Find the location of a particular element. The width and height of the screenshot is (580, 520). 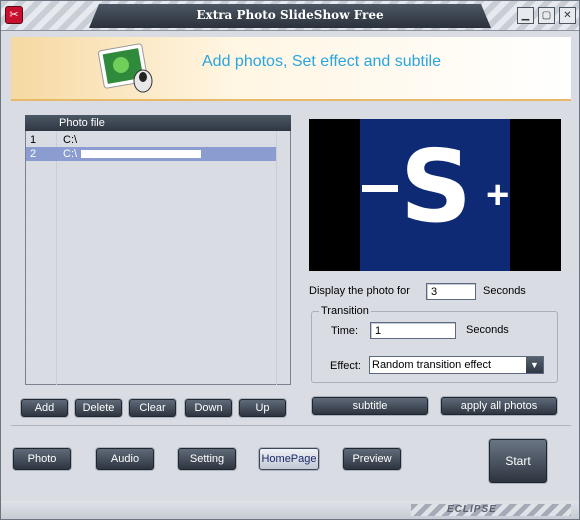

list-header: Photo file is located at coordinates (158, 123).